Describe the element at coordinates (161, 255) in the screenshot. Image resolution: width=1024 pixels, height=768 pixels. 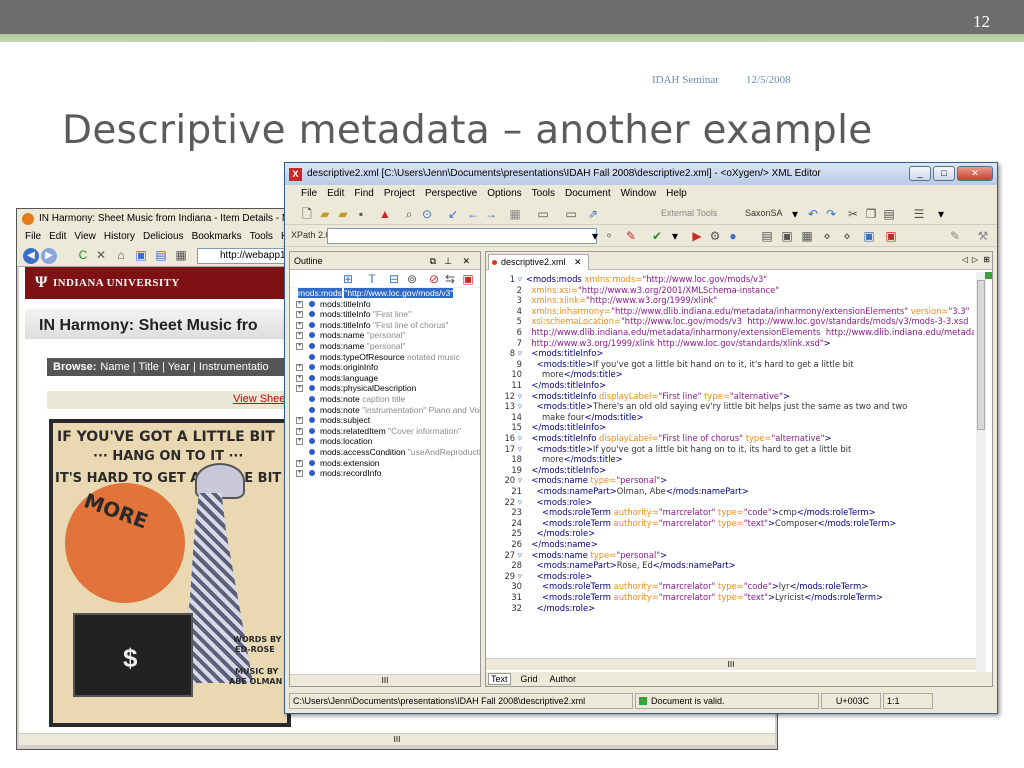
I see `history-icon: ▤` at that location.